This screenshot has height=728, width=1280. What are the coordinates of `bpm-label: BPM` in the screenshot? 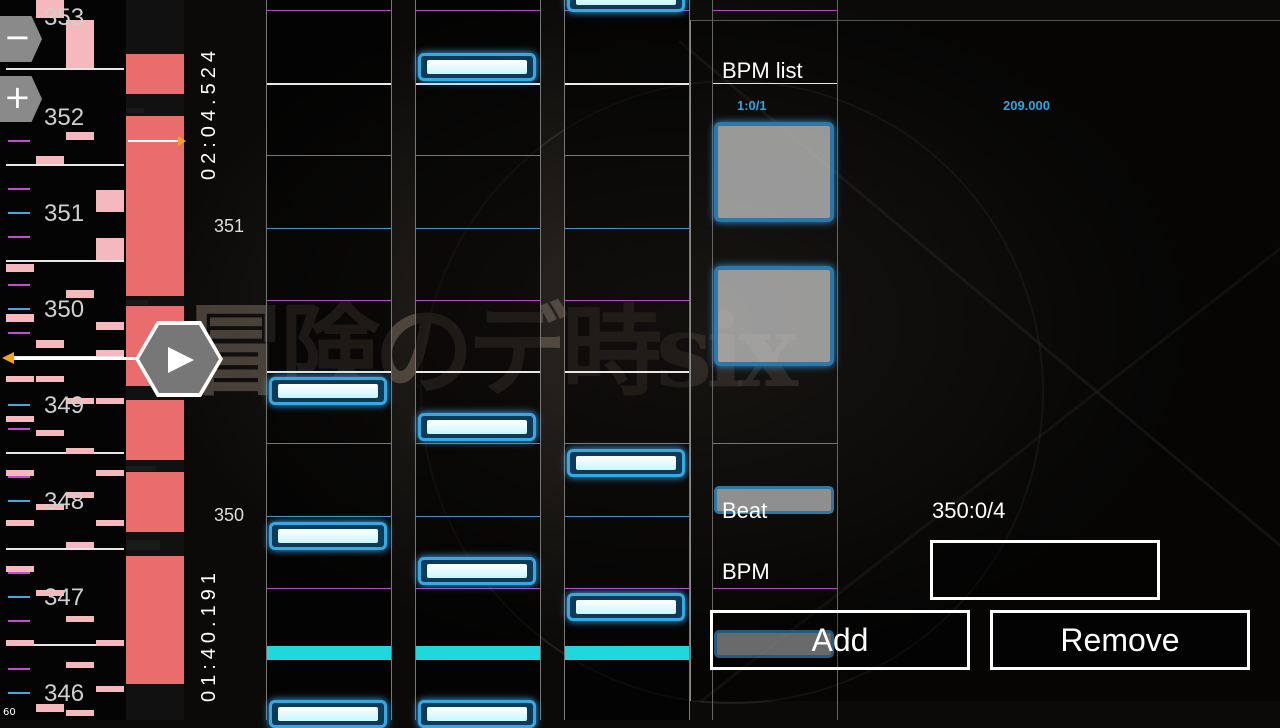 It's located at (746, 571).